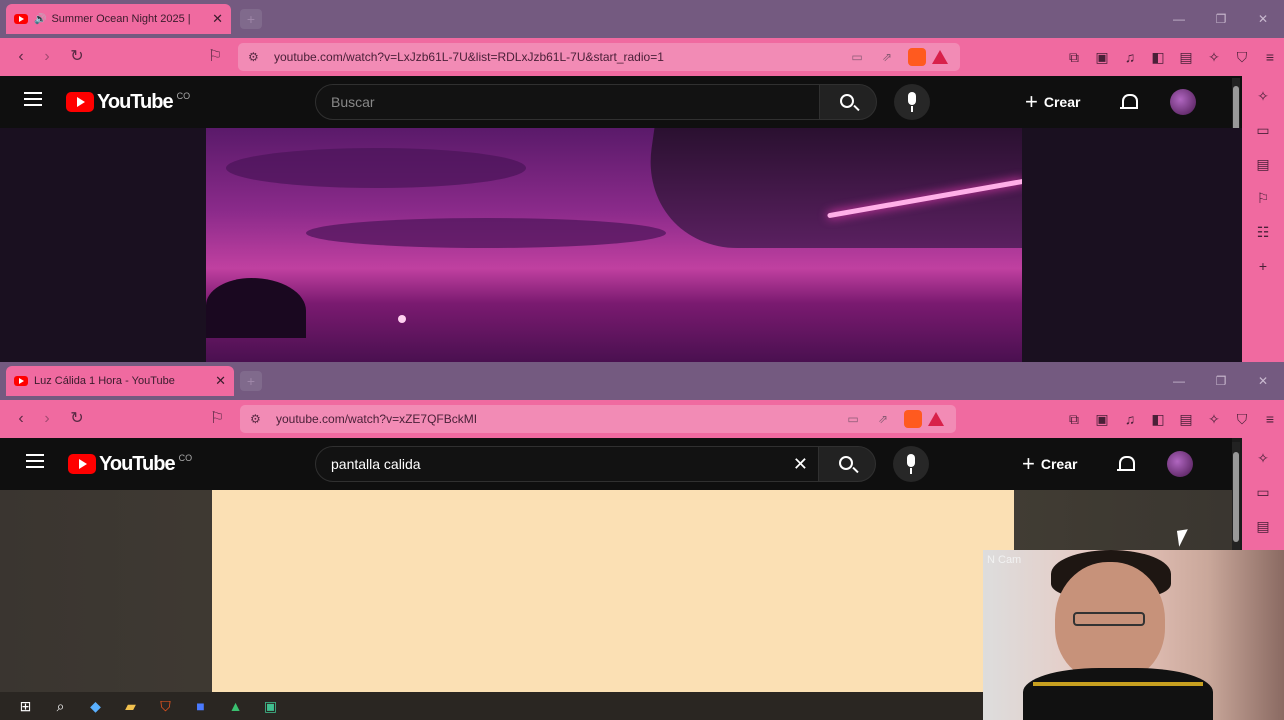  Describe the element at coordinates (270, 706) in the screenshot. I see `app-icon: ▣` at that location.